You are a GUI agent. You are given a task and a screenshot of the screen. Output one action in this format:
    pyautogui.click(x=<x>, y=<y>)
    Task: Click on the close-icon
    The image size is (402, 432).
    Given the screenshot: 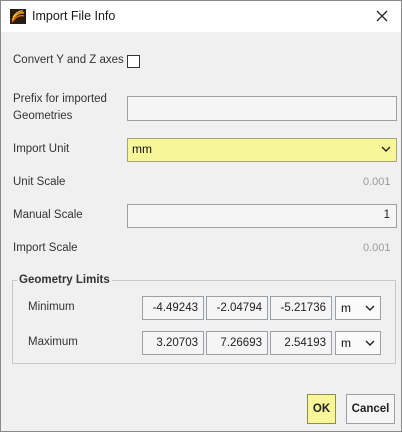 What is the action you would take?
    pyautogui.click(x=382, y=16)
    